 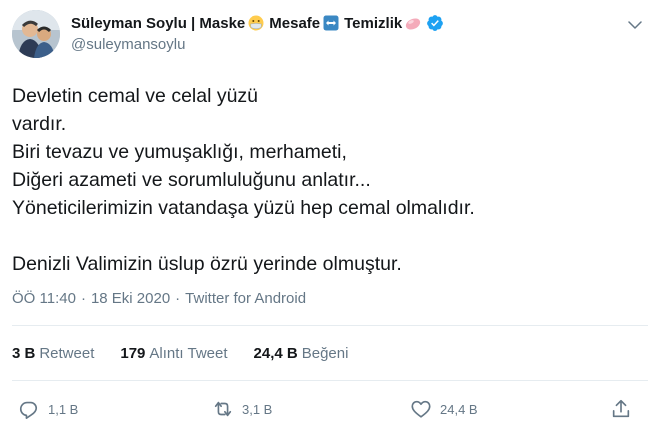 I want to click on retweet-button: 3,1 B, so click(x=242, y=409).